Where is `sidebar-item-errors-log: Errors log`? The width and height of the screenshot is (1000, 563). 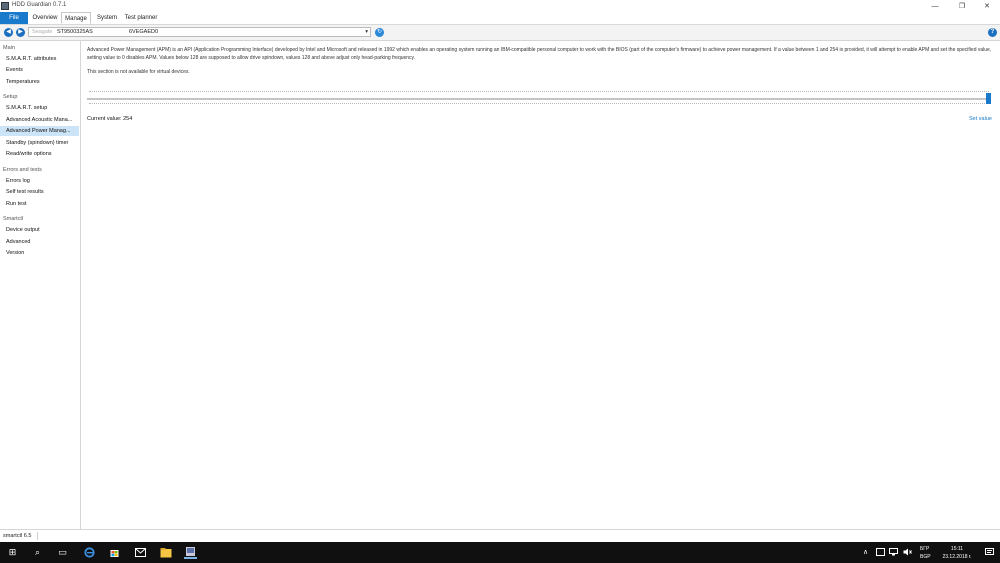
sidebar-item-errors-log: Errors log is located at coordinates (39, 181).